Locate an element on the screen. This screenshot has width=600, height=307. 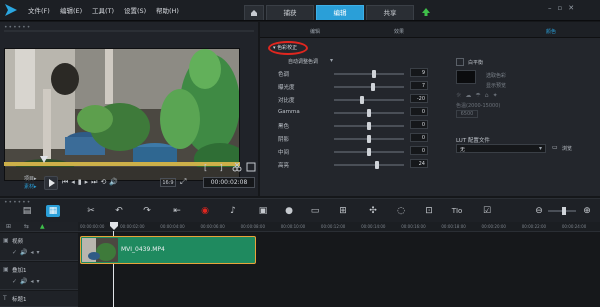
add-track-icon: ⊞ is located at coordinates (8, 226).